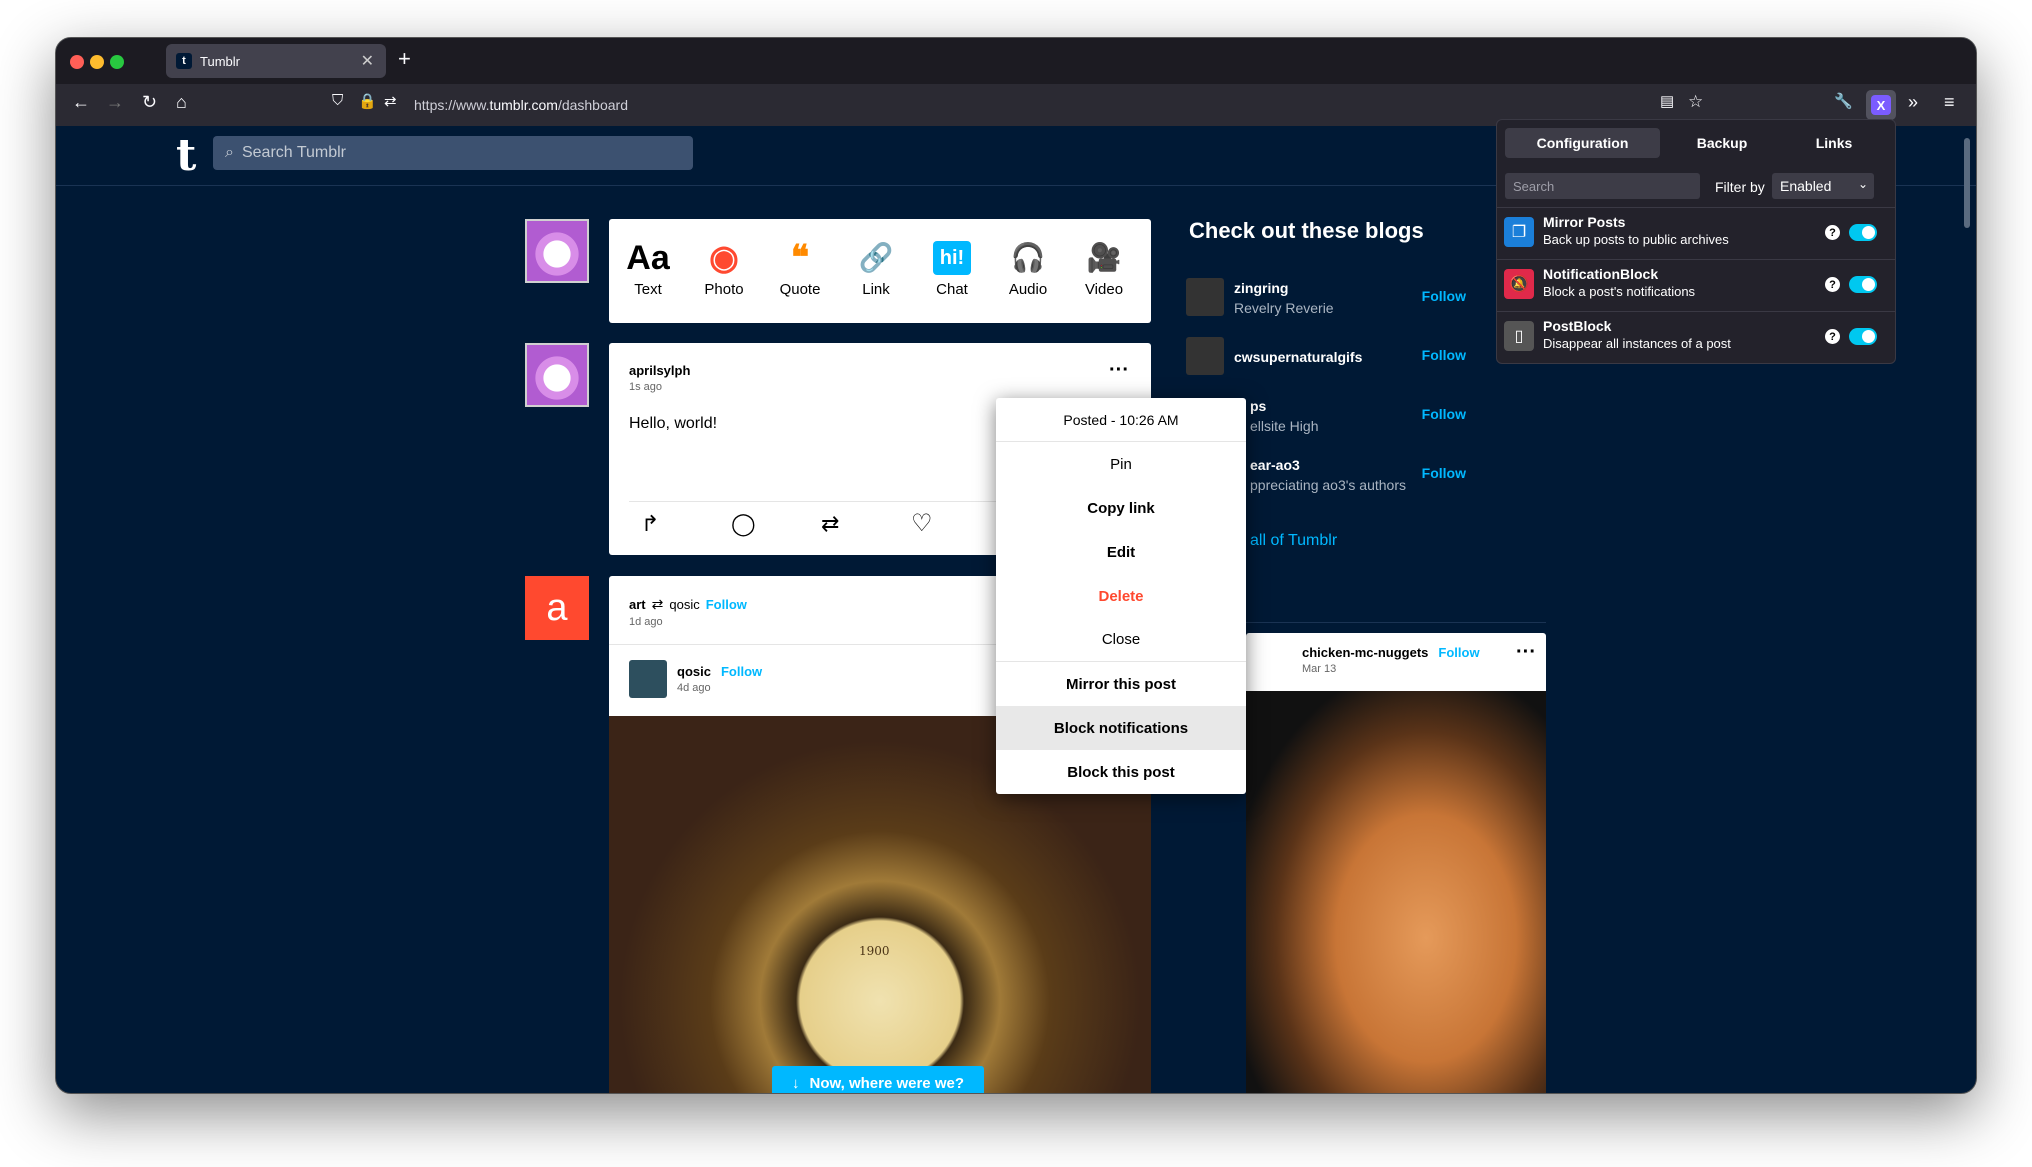 This screenshot has height=1167, width=2032. Describe the element at coordinates (276, 61) in the screenshot. I see `browser-tab: t Tumblr ✕` at that location.